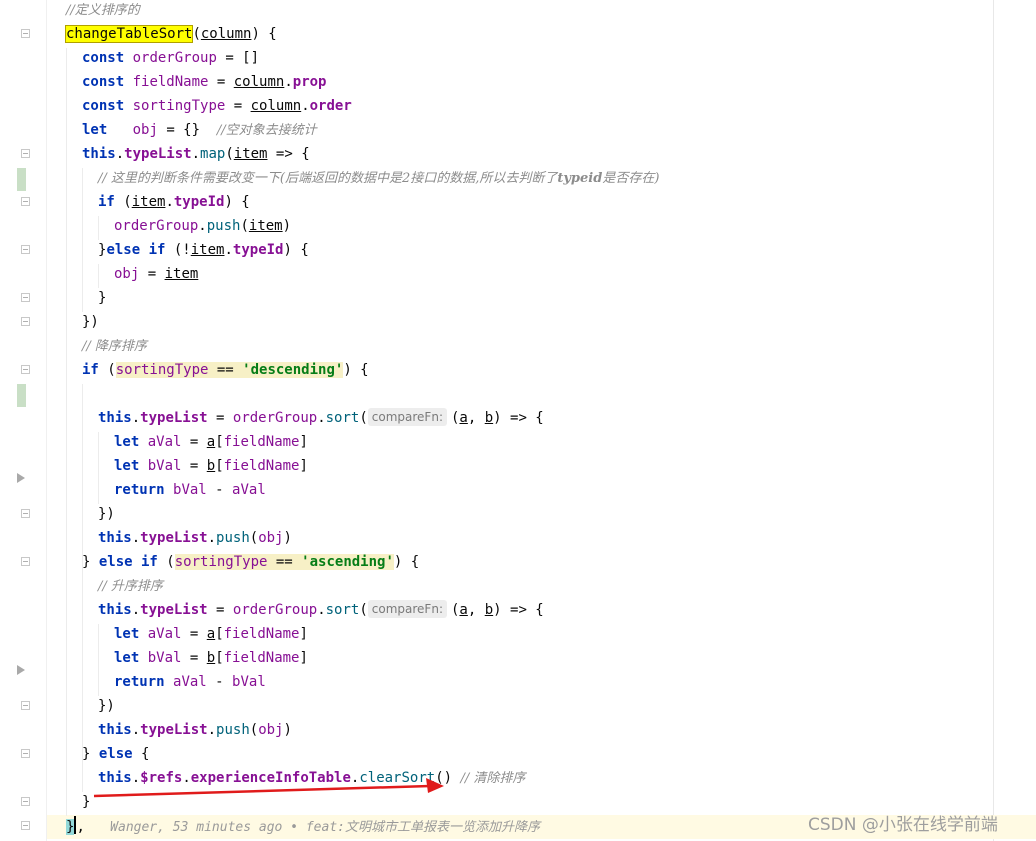 This screenshot has width=1036, height=841. I want to click on annotation-arrow-head, so click(435, 785).